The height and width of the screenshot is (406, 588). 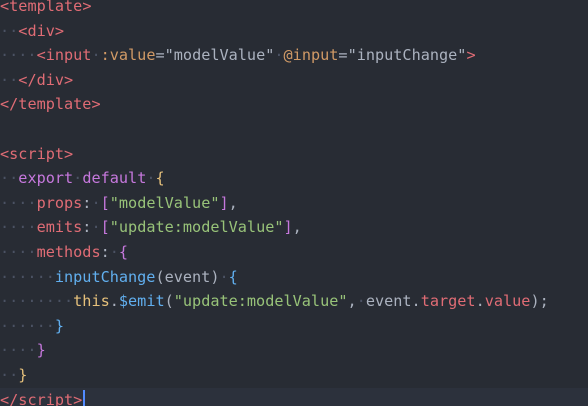 What do you see at coordinates (294, 350) in the screenshot?
I see `code-line: ····}` at bounding box center [294, 350].